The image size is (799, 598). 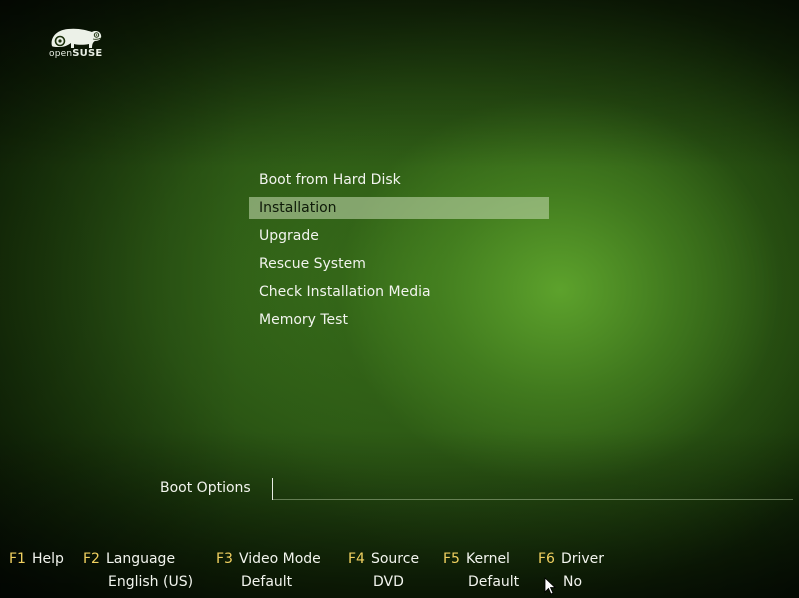 What do you see at coordinates (91, 559) in the screenshot?
I see `fkey-f2-key: F2` at bounding box center [91, 559].